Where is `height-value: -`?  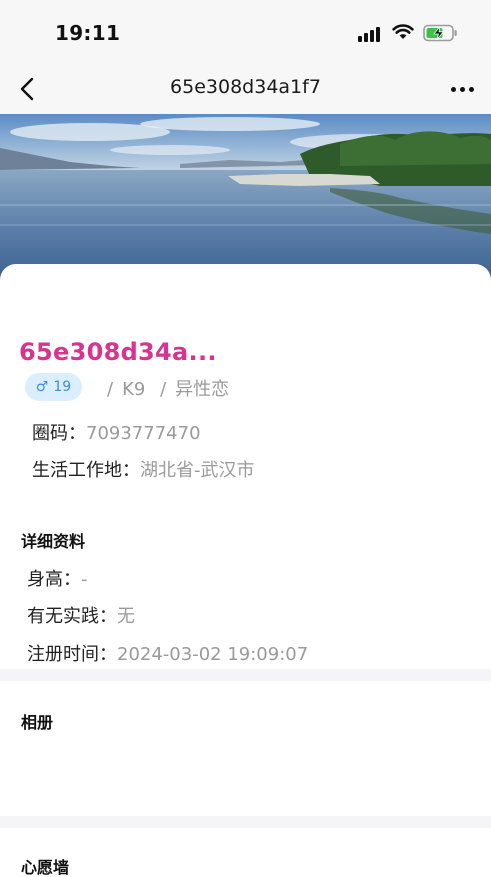 height-value: - is located at coordinates (84, 579).